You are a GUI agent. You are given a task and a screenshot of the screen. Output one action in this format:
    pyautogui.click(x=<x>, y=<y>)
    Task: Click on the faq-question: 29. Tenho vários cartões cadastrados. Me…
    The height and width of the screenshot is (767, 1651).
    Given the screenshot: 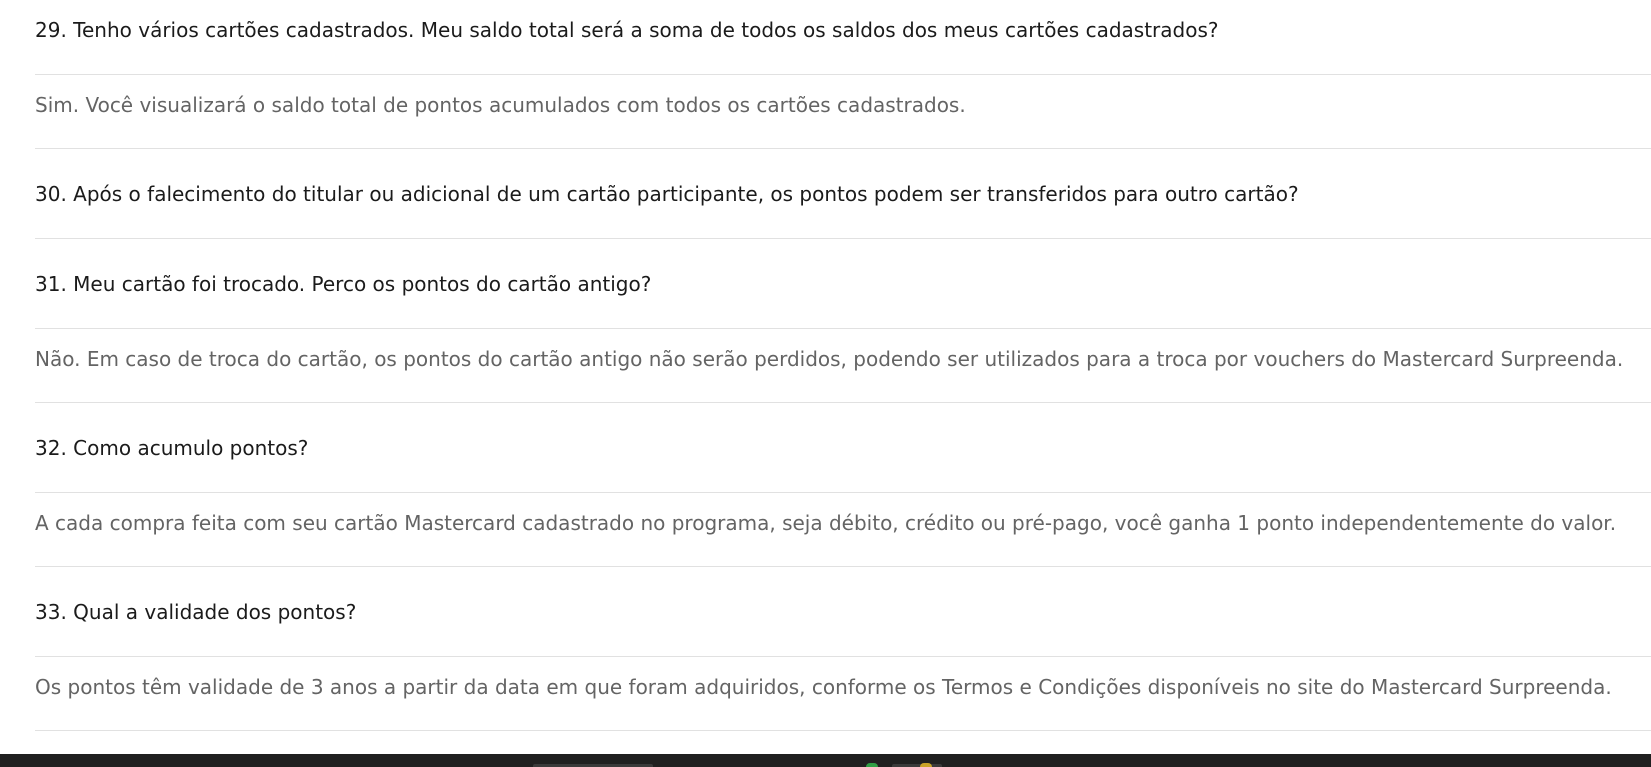 What is the action you would take?
    pyautogui.click(x=843, y=37)
    